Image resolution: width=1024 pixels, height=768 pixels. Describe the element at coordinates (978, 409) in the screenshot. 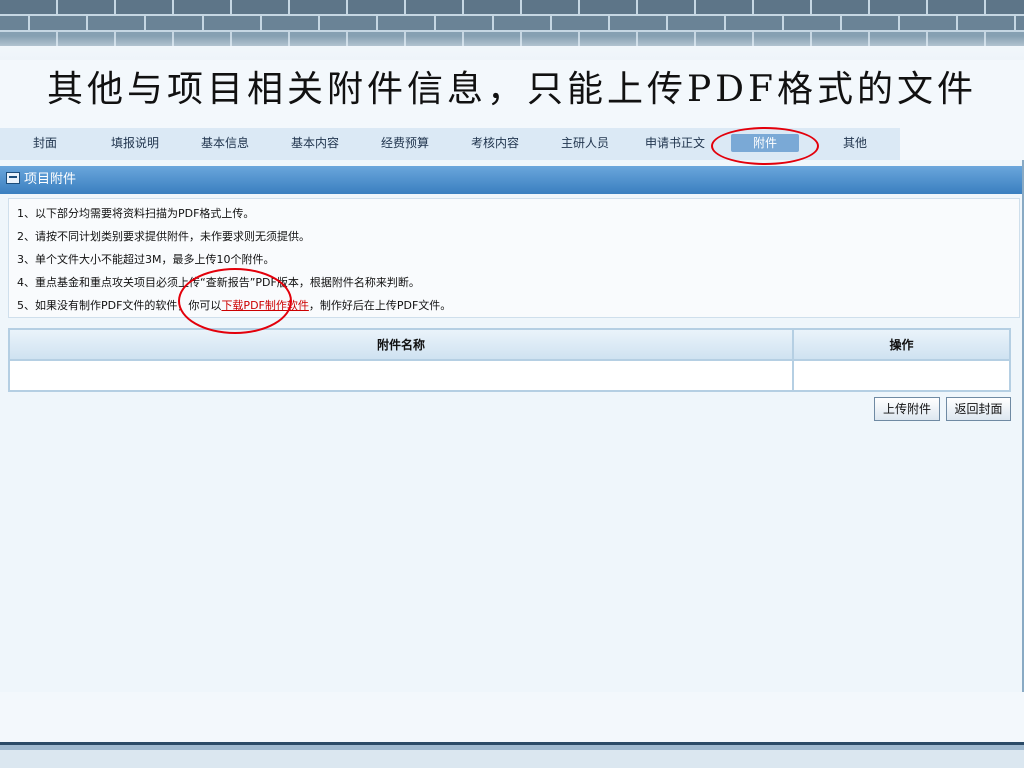

I see `back-to-cover-button: 返回封面` at that location.